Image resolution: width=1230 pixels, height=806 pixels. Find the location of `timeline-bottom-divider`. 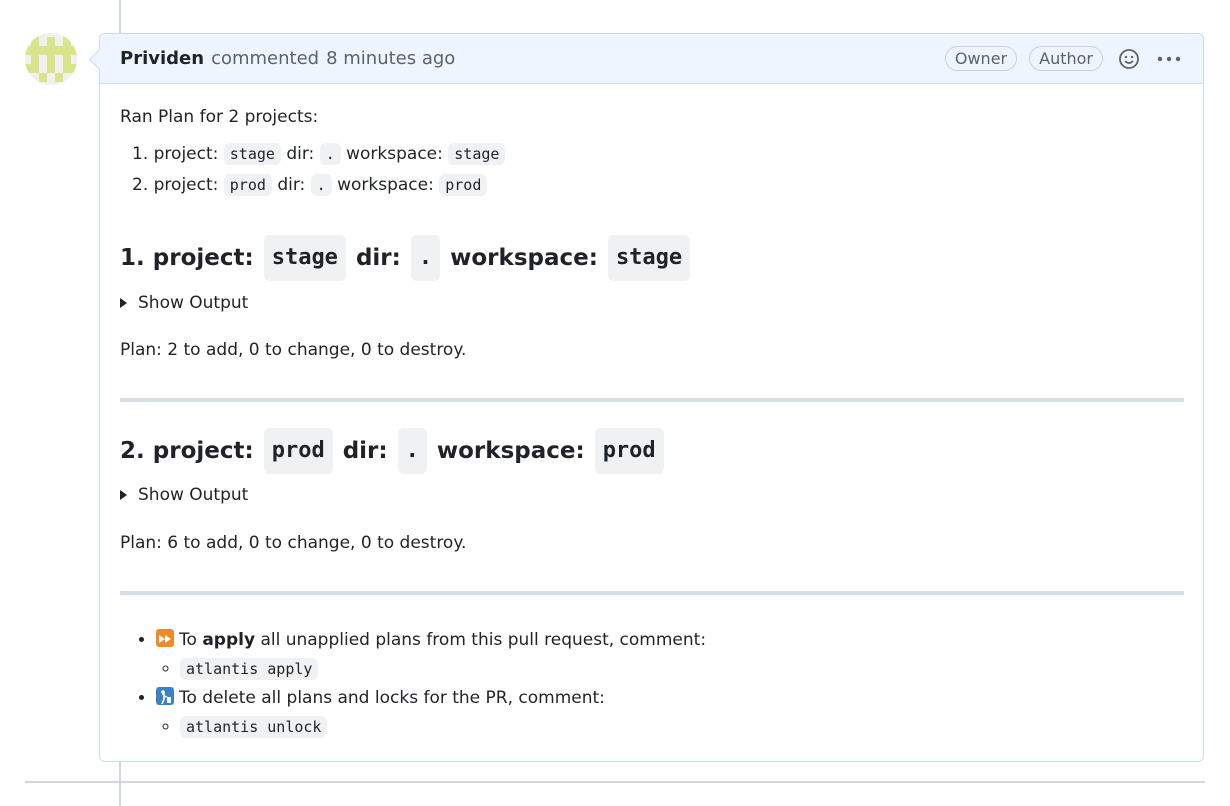

timeline-bottom-divider is located at coordinates (615, 782).